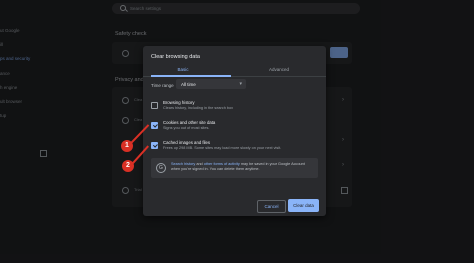  What do you see at coordinates (222, 164) in the screenshot?
I see `other-activity-link: other forms of activity` at bounding box center [222, 164].